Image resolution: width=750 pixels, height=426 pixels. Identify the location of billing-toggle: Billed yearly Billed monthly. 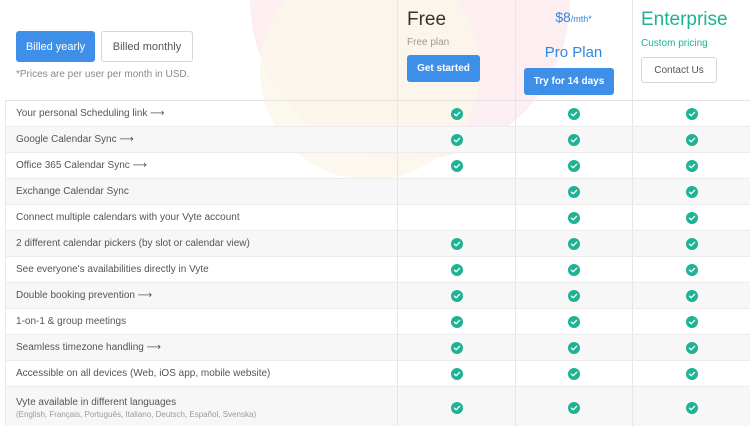
(104, 46).